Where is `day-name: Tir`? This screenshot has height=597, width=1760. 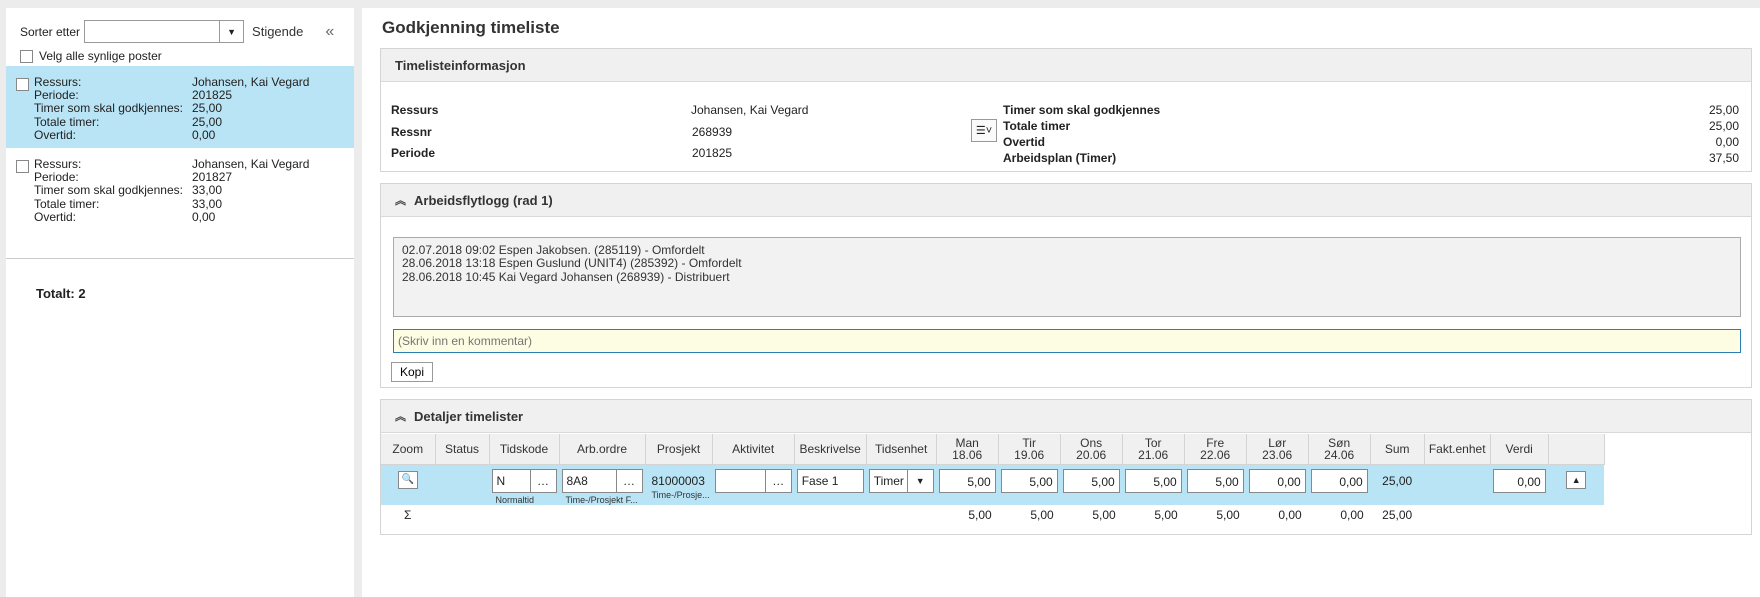
day-name: Tir is located at coordinates (1029, 442).